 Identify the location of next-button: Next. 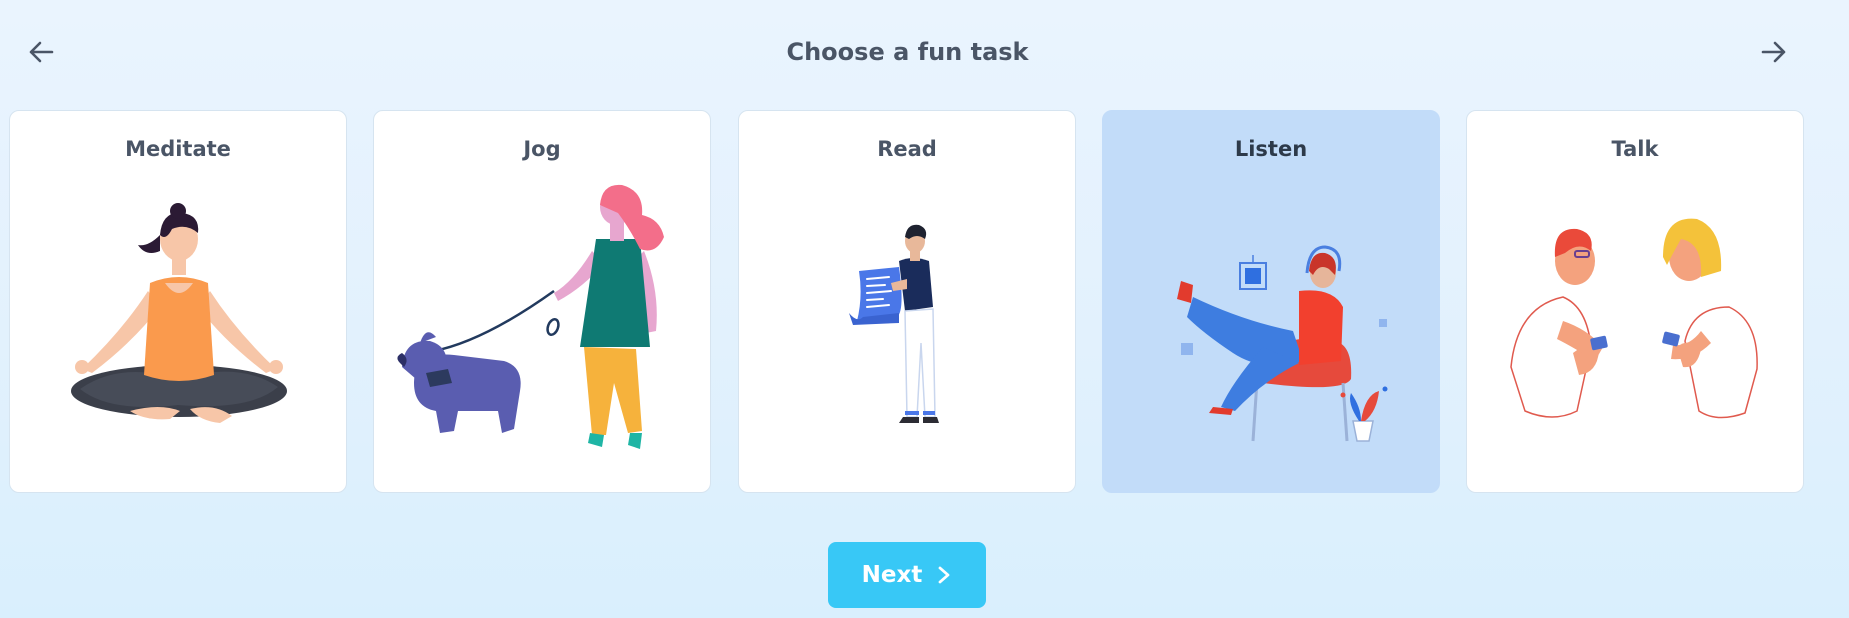
(907, 575).